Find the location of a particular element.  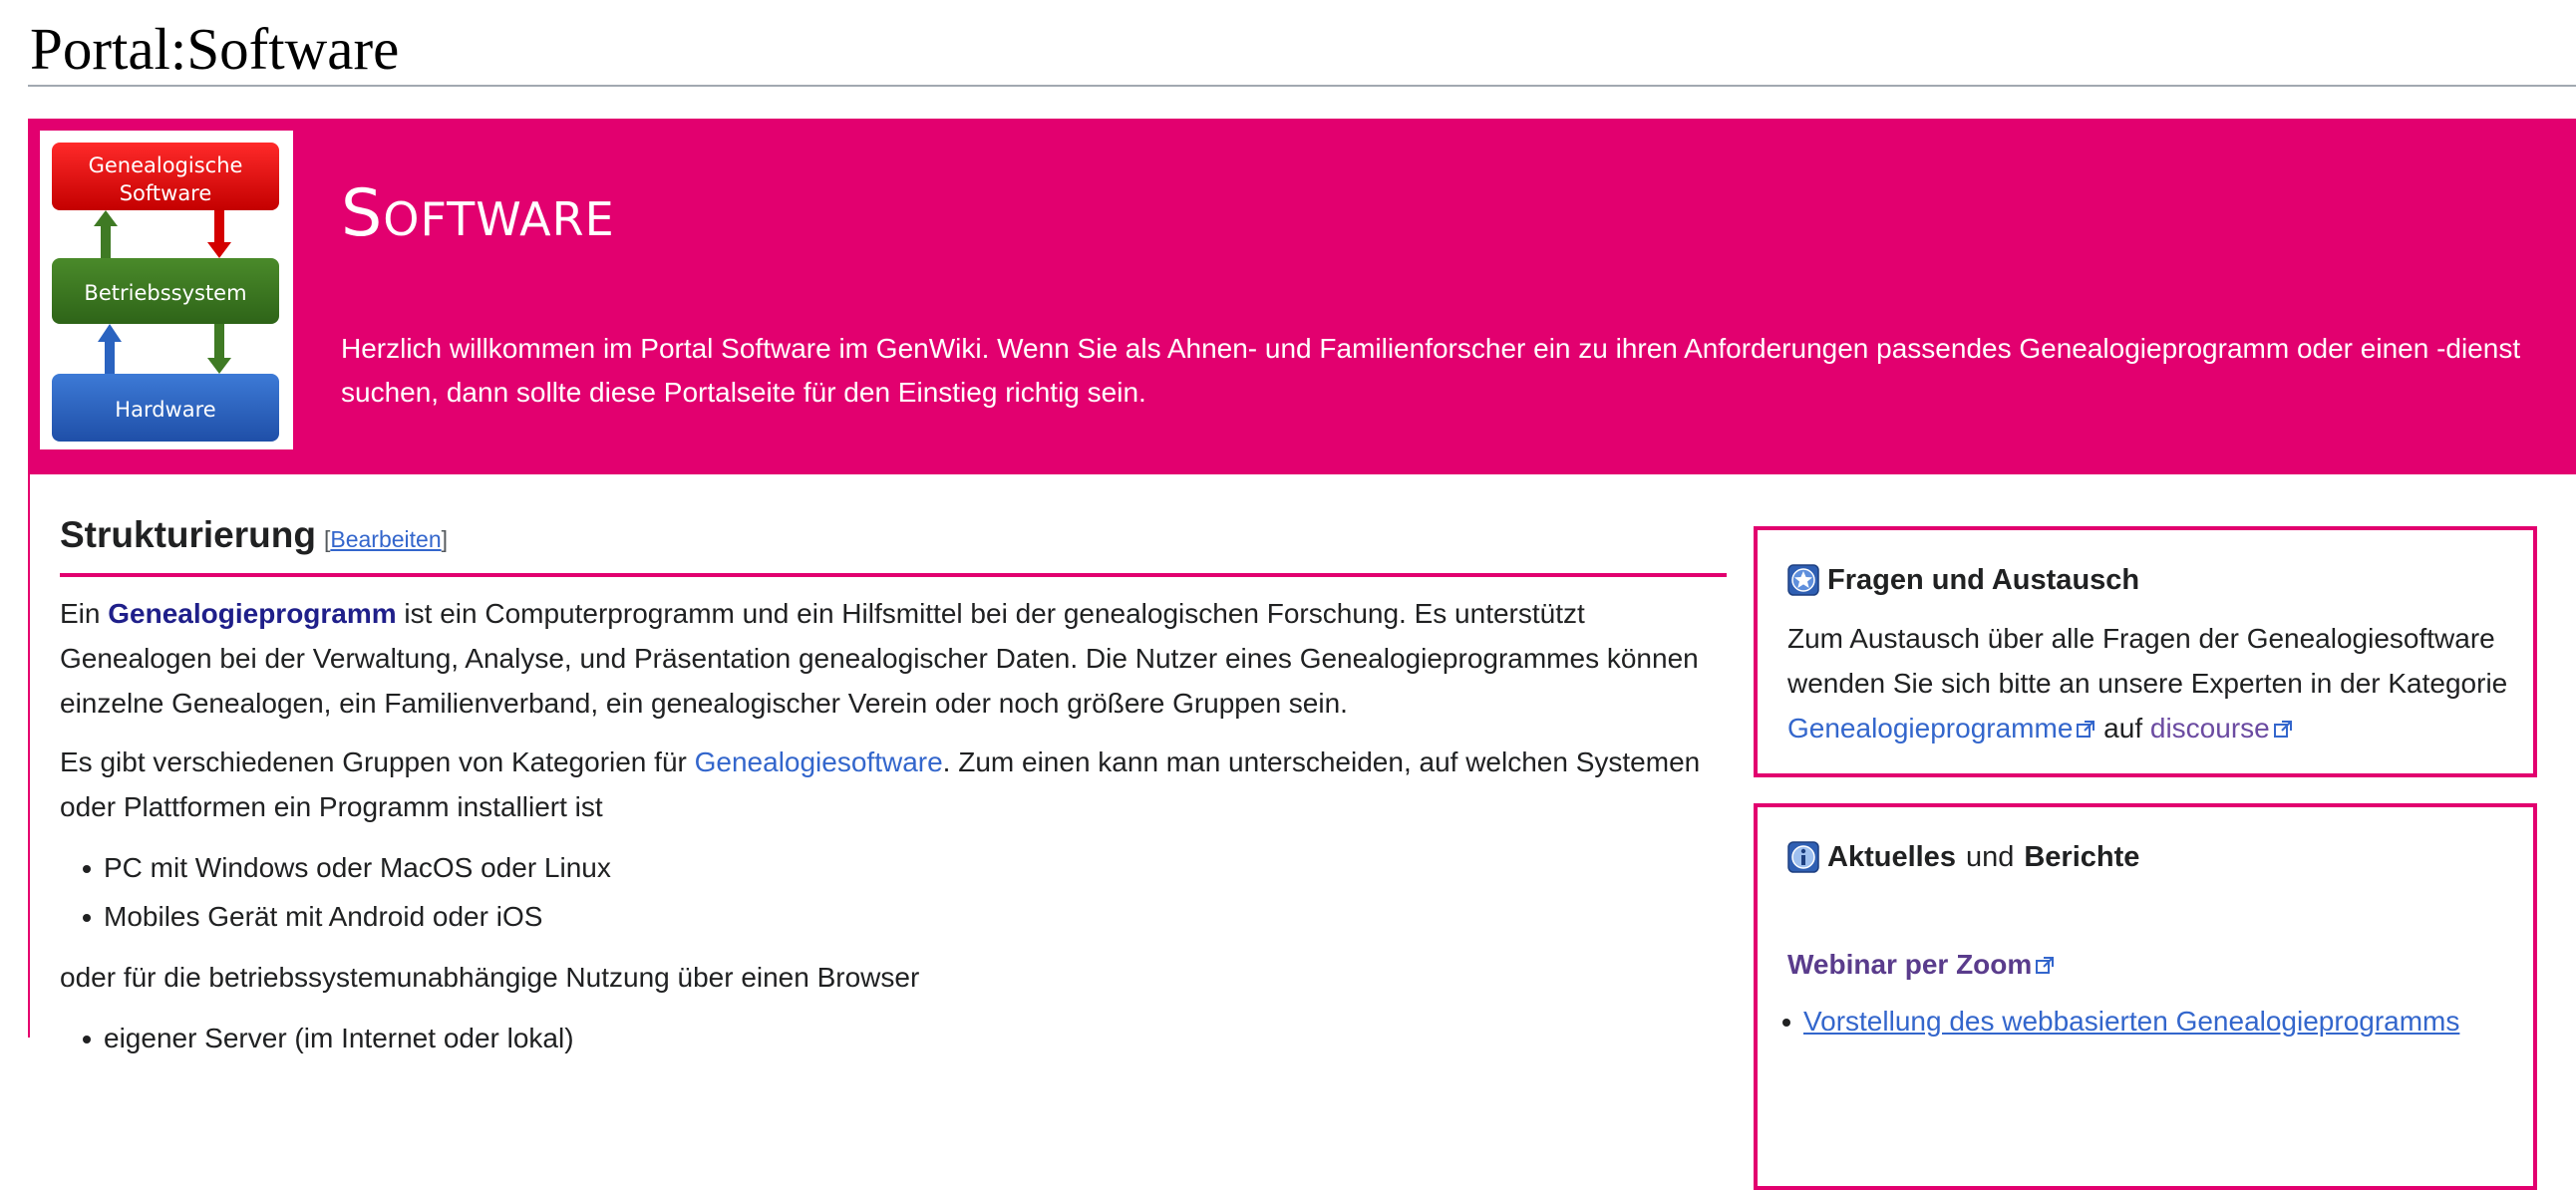

title-divider is located at coordinates (1302, 86).